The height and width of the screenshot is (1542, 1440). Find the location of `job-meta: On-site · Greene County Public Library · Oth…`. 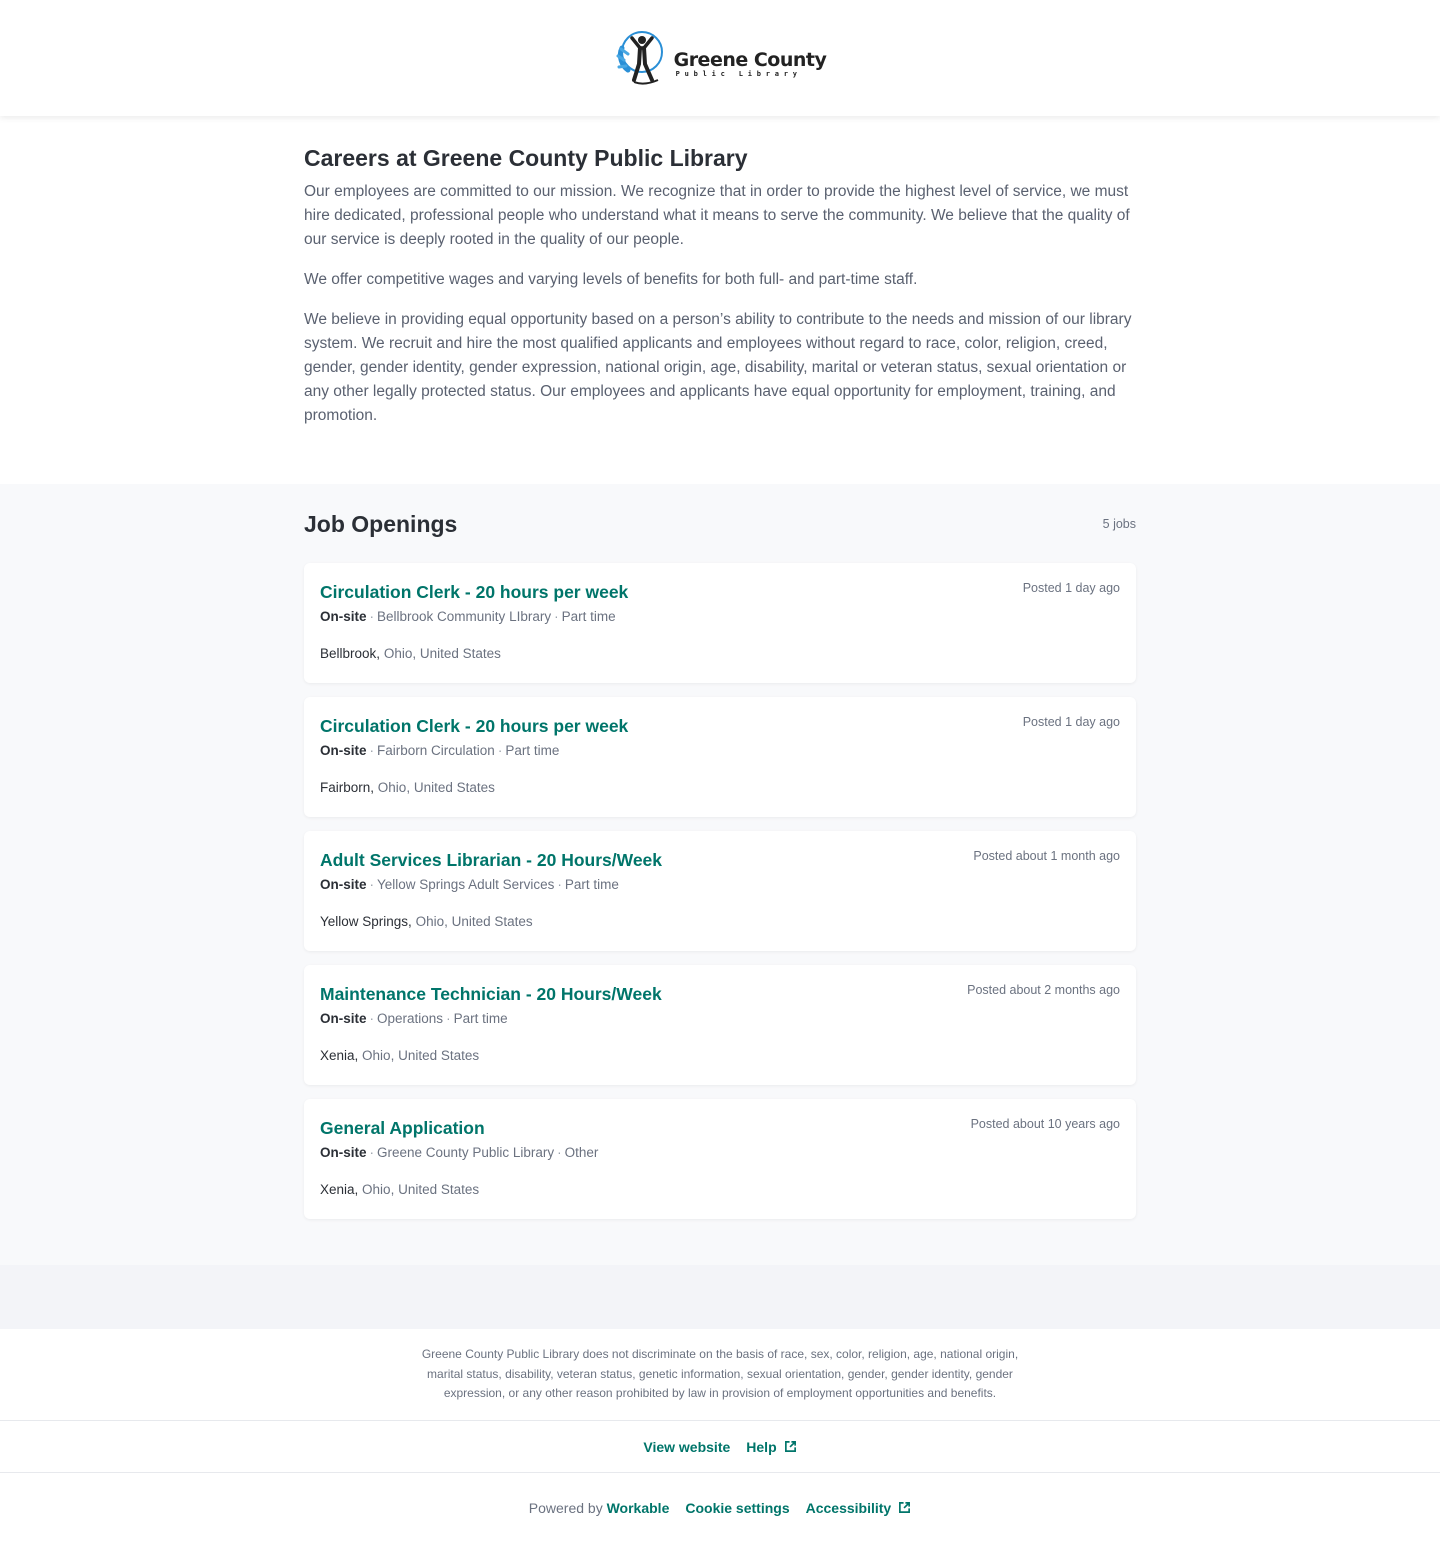

job-meta: On-site · Greene County Public Library · Oth… is located at coordinates (459, 1152).